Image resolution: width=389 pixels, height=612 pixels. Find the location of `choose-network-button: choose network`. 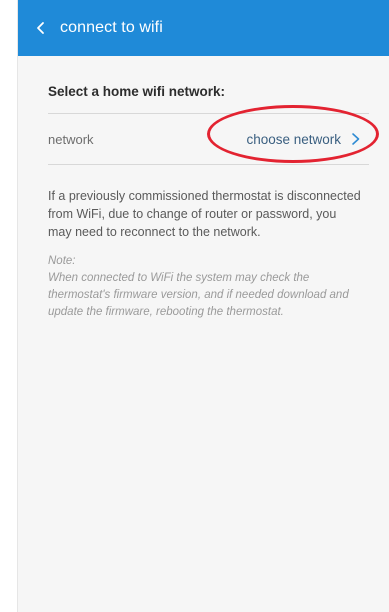

choose-network-button: choose network is located at coordinates (304, 139).